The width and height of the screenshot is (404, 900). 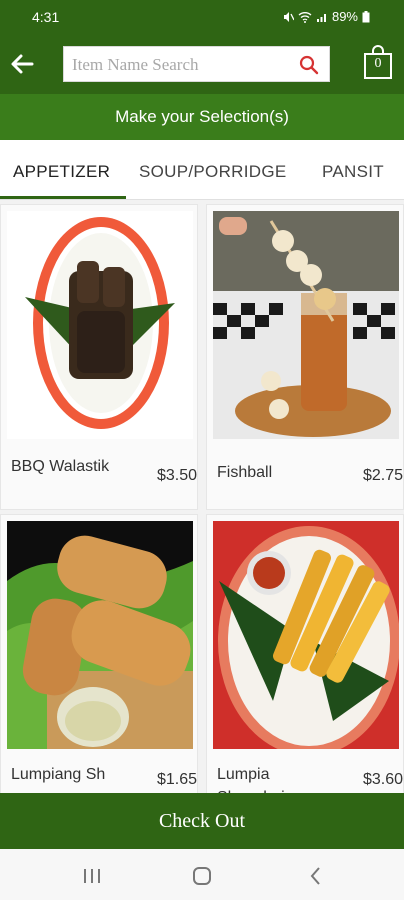 I want to click on mute-icon, so click(x=288, y=16).